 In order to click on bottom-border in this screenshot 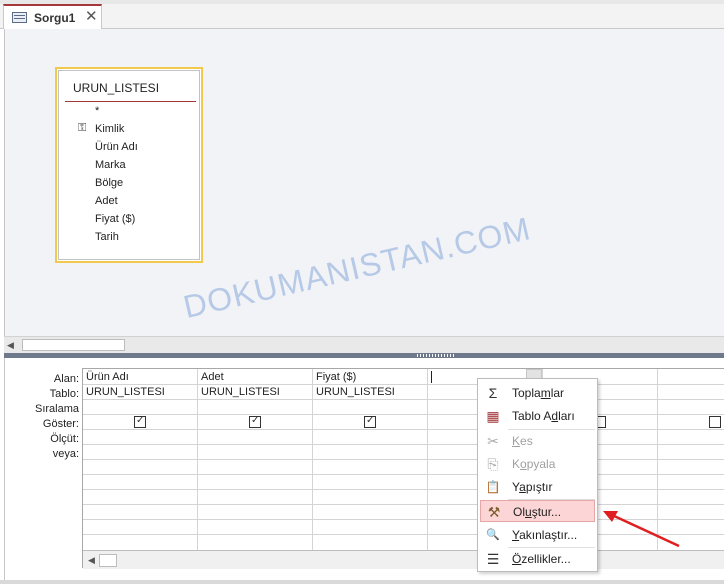, I will do `click(362, 582)`.